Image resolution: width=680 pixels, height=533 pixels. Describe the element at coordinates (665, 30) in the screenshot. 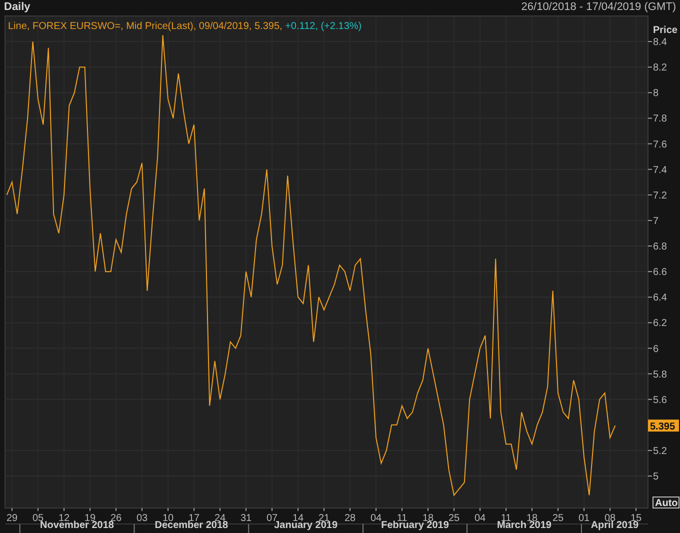

I see `y-axis-title: Price` at that location.